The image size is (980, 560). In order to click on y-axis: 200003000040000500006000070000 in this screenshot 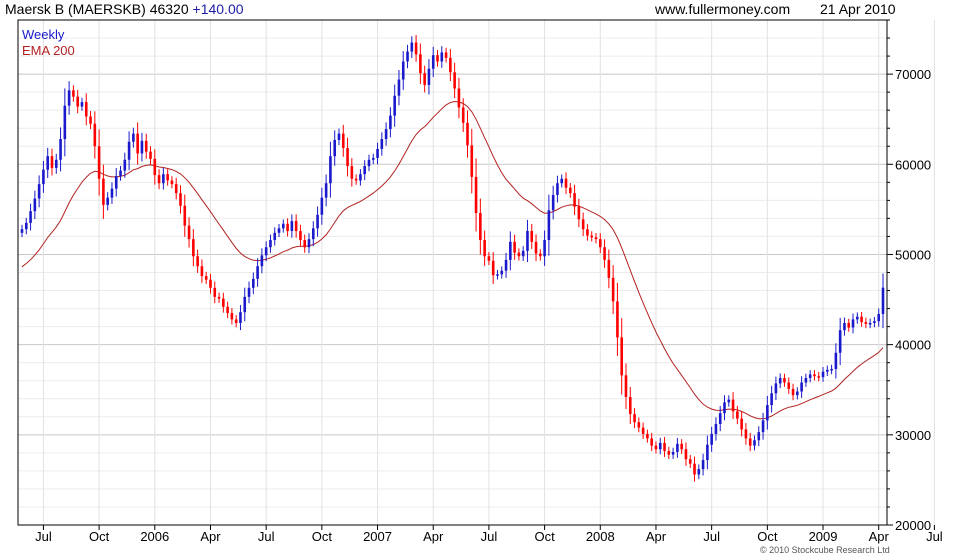, I will do `click(909, 276)`.